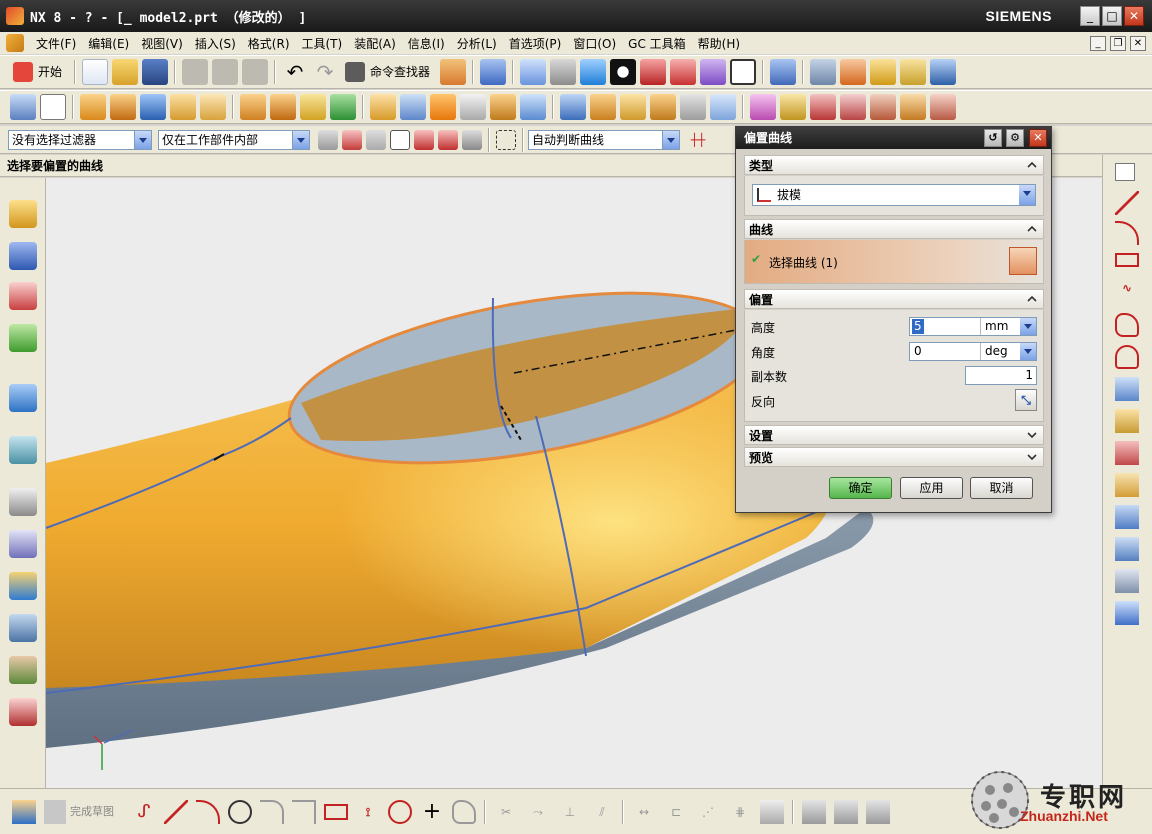 This screenshot has height=834, width=1152. I want to click on menu-tools: 工具(T), so click(322, 43).